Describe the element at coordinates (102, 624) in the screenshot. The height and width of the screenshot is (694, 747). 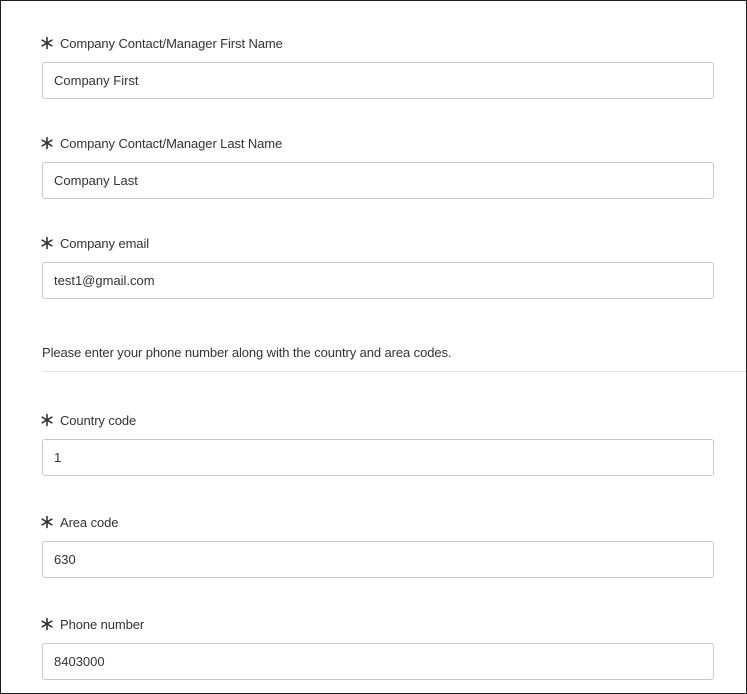
I see `phone-number-label: Phone number` at that location.